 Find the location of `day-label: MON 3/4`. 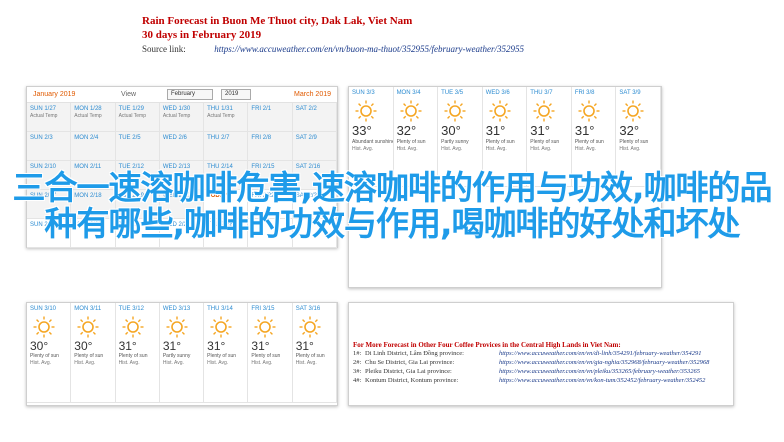

day-label: MON 3/4 is located at coordinates (408, 93).